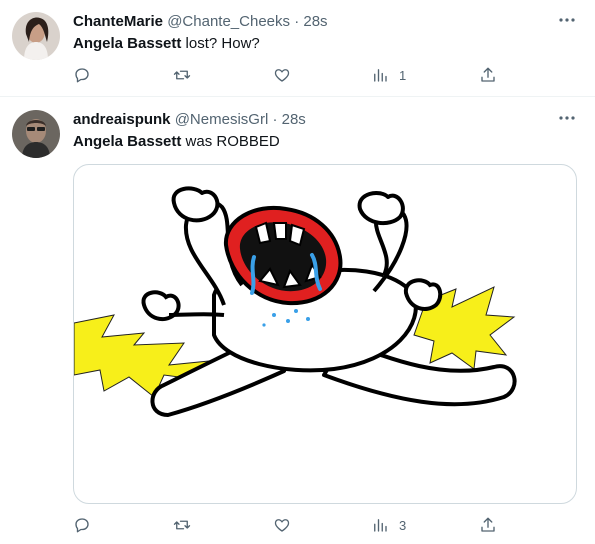  What do you see at coordinates (222, 119) in the screenshot?
I see `user-handle: @NemesisGrl` at bounding box center [222, 119].